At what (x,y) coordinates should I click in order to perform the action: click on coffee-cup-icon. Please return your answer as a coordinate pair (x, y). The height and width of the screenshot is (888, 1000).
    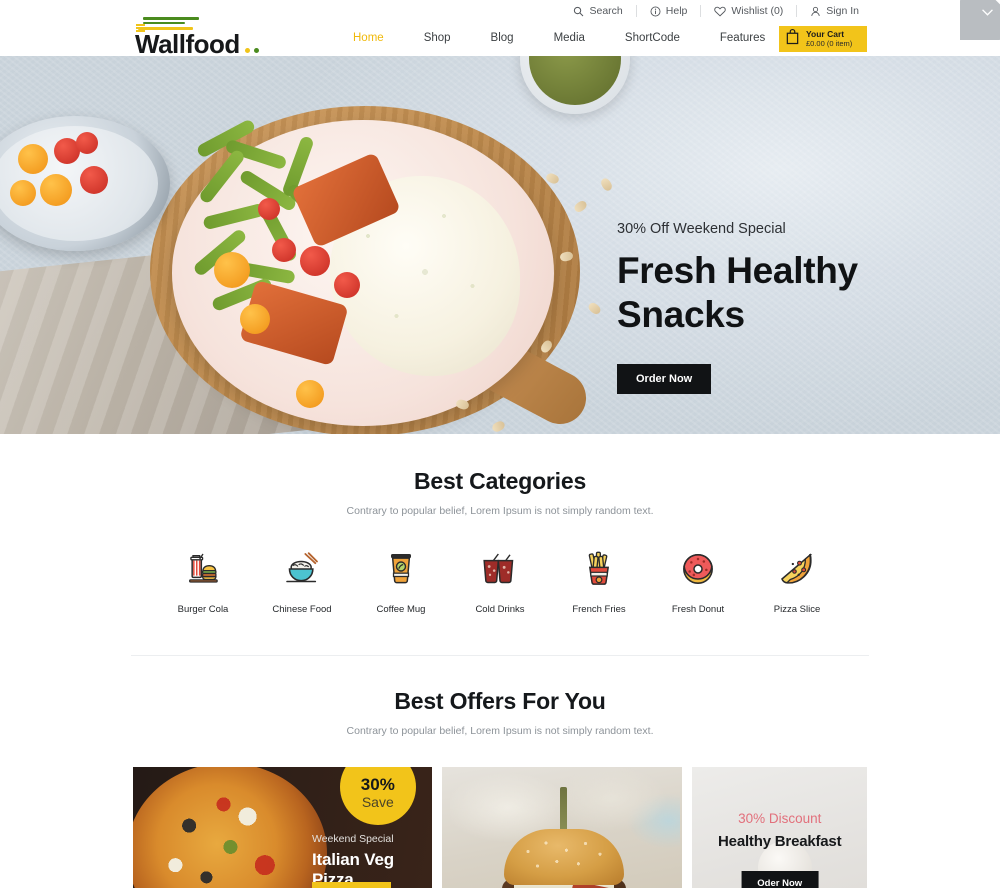
    Looking at the image, I should click on (401, 568).